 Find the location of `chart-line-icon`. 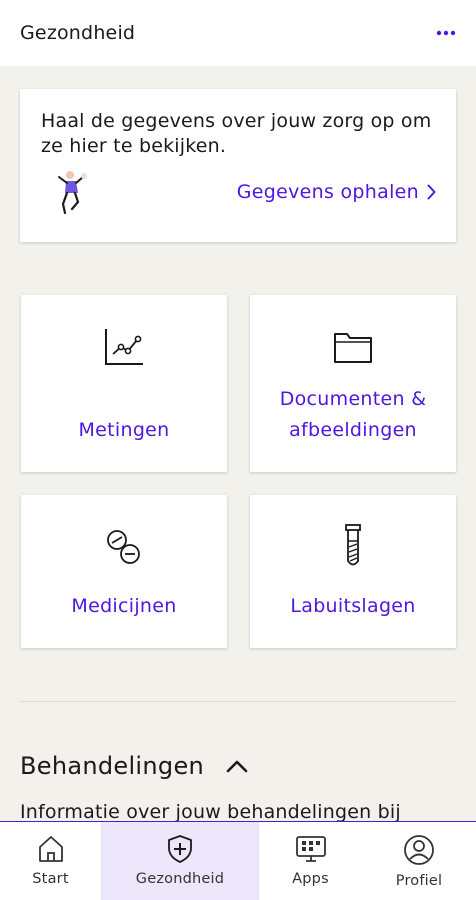

chart-line-icon is located at coordinates (124, 347).